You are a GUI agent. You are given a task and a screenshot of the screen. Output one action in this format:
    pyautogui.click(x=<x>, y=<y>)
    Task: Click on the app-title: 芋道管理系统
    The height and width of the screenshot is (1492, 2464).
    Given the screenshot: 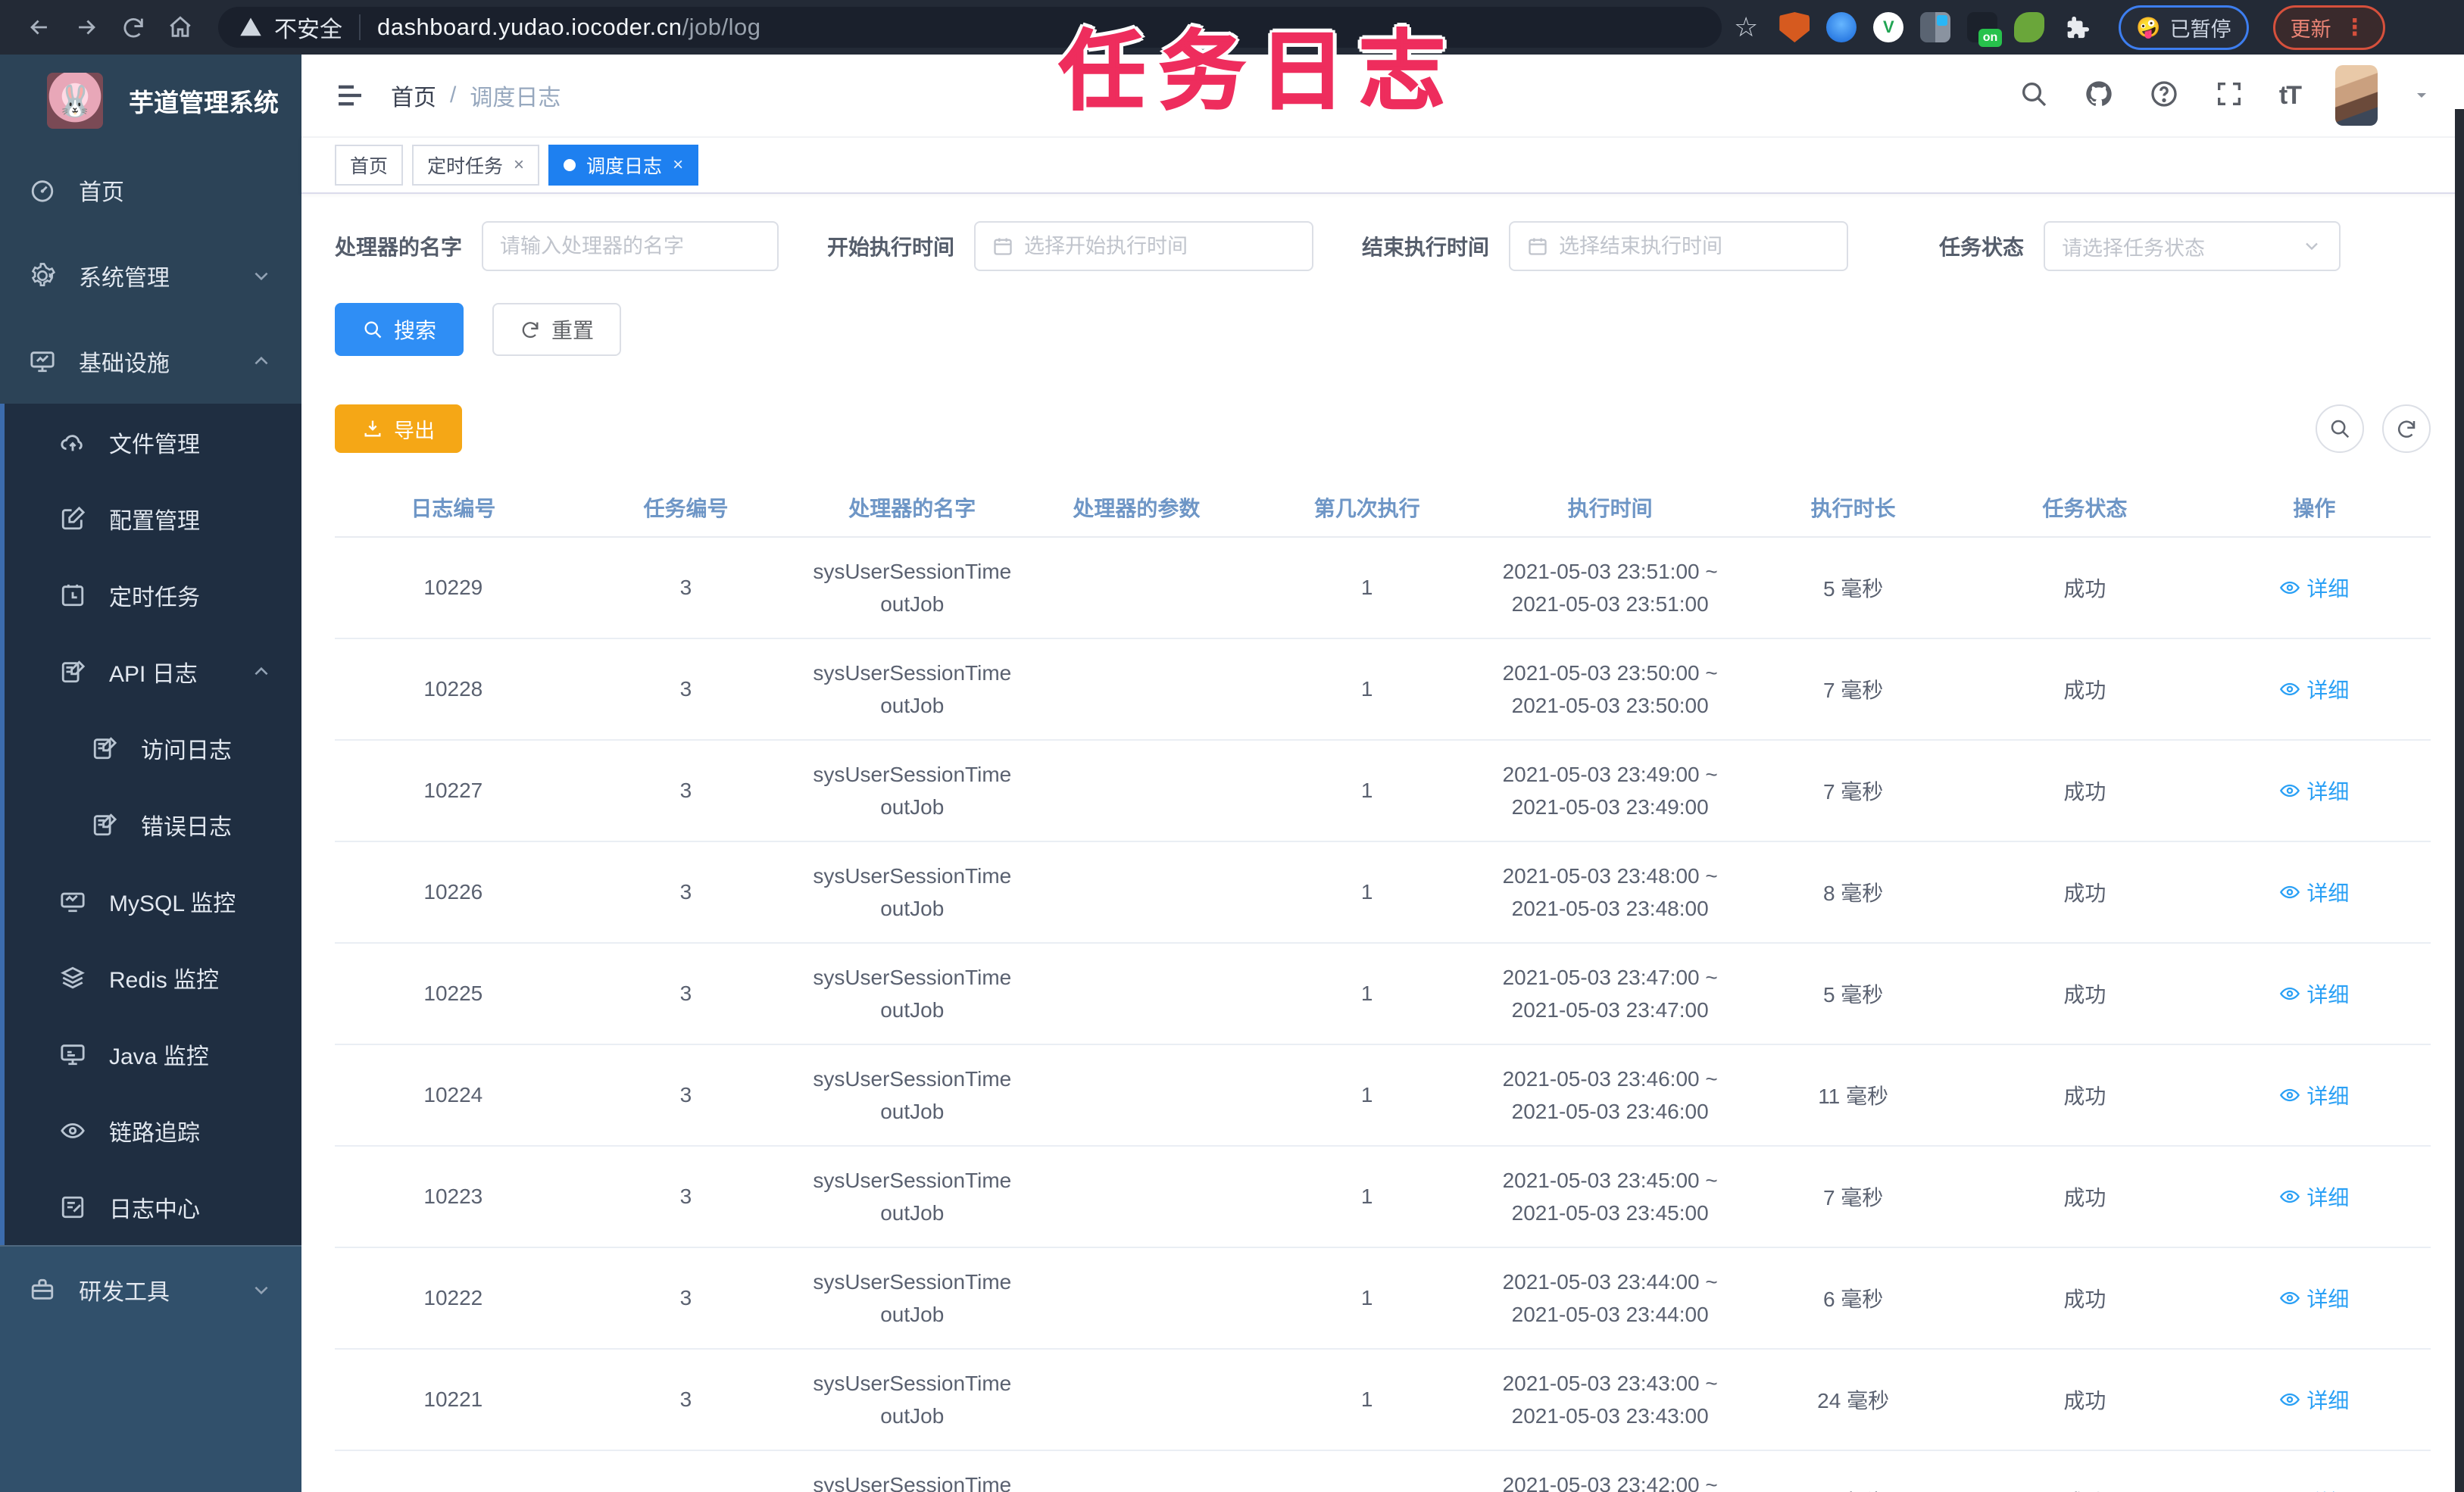 What is the action you would take?
    pyautogui.click(x=204, y=103)
    